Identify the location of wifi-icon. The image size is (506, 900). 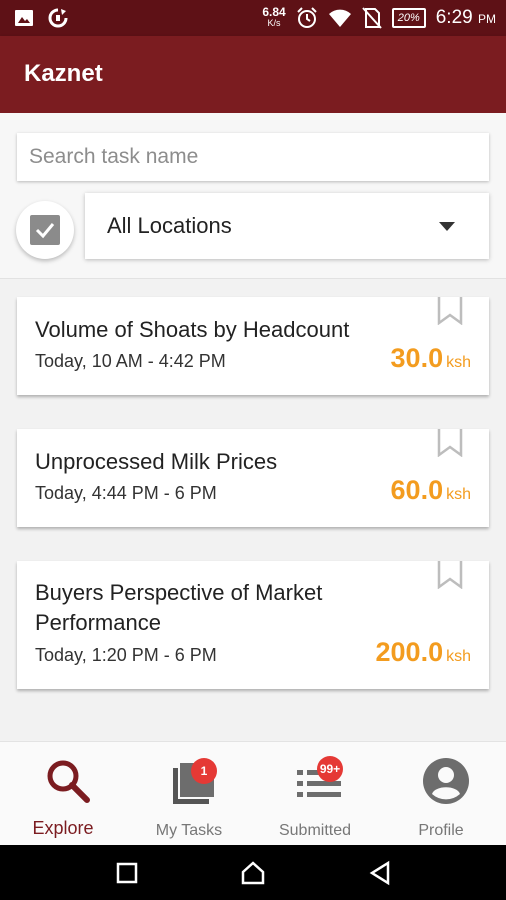
(339, 18).